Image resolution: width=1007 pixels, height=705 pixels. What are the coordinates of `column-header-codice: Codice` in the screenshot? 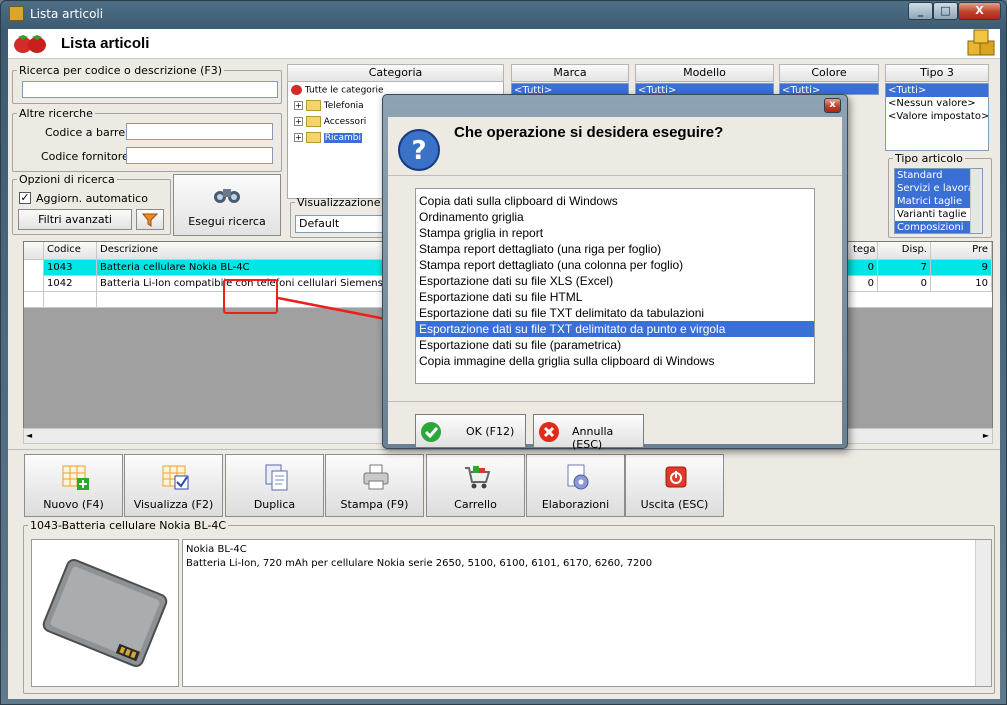 It's located at (70, 251).